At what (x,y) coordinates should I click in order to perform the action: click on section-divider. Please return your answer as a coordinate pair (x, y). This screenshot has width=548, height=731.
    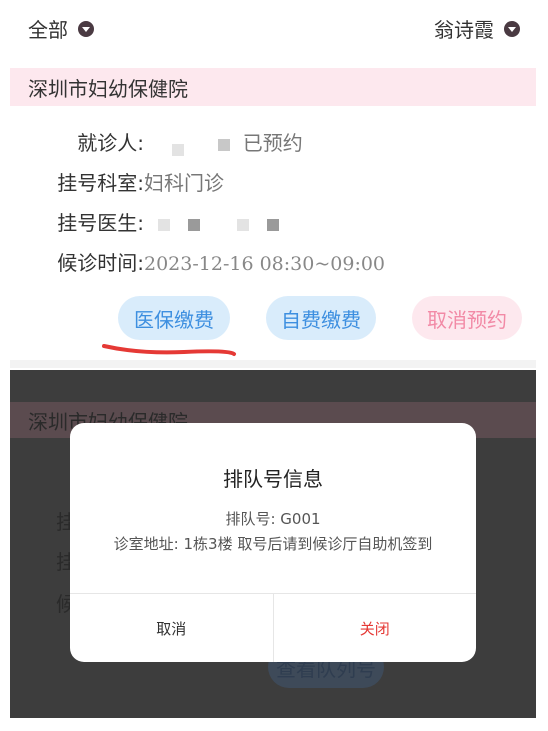
    Looking at the image, I should click on (273, 364).